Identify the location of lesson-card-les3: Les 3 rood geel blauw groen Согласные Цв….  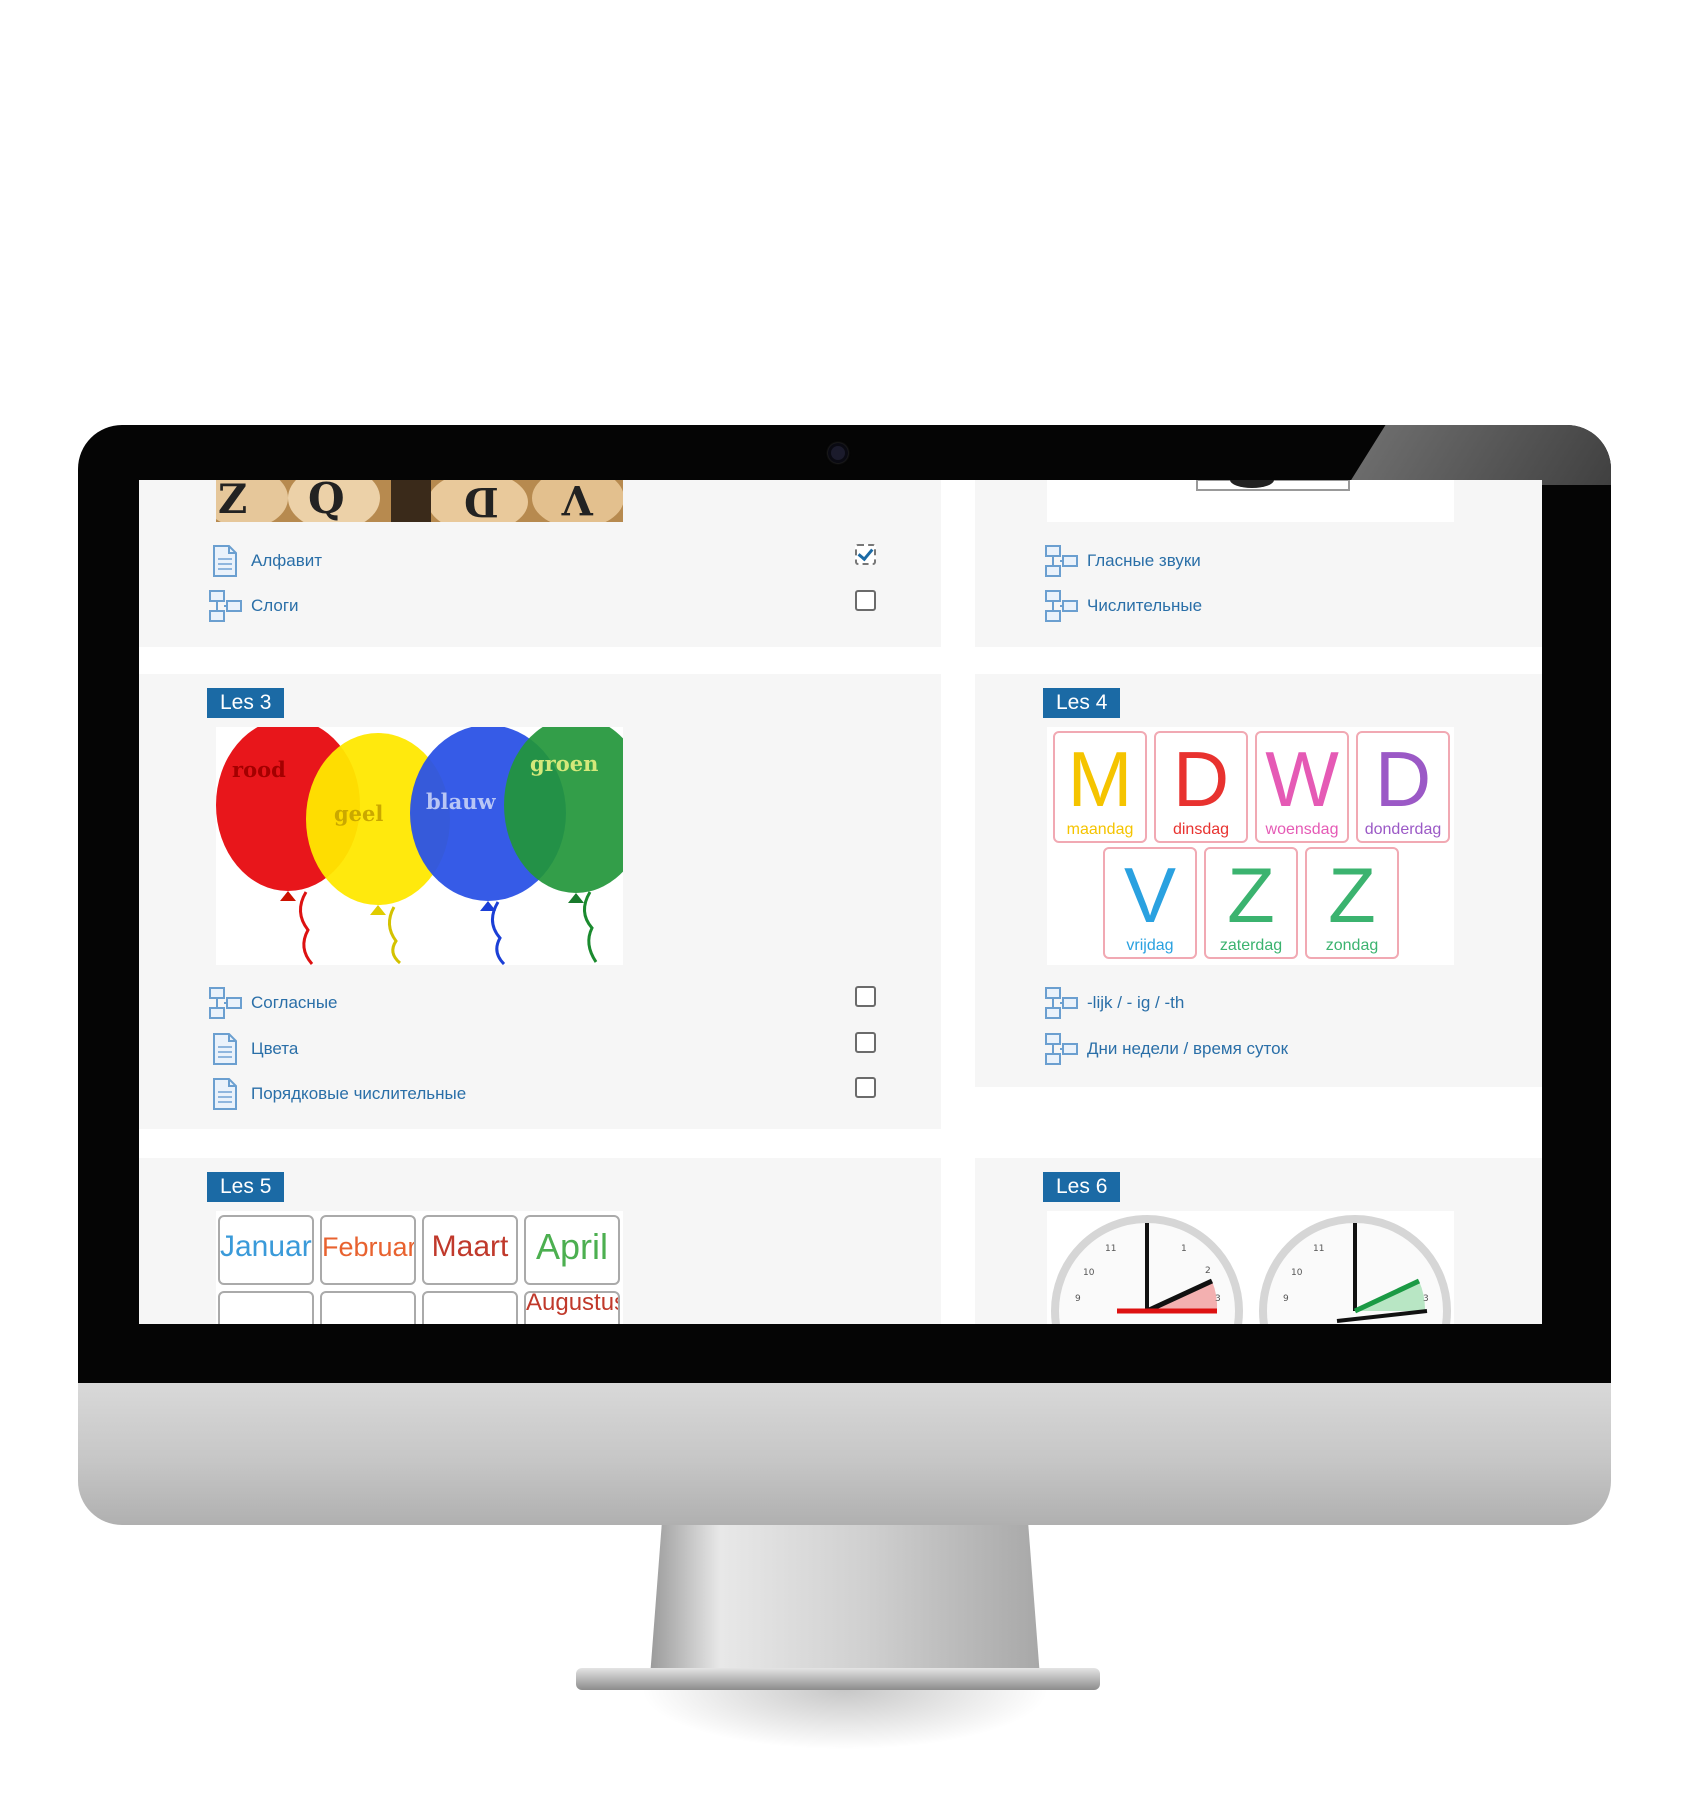
(540, 901).